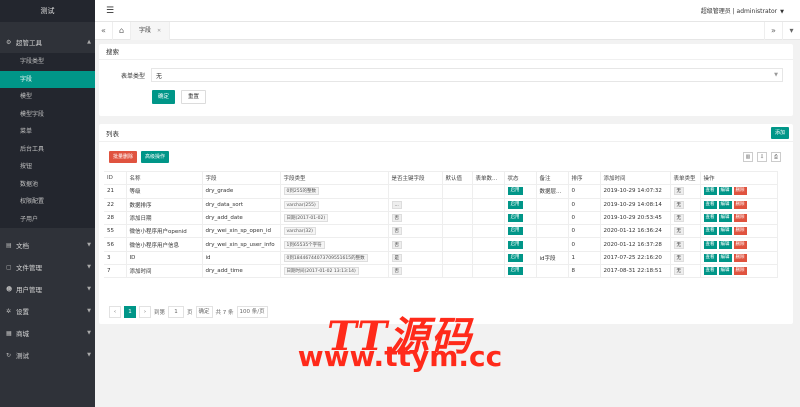 This screenshot has height=407, width=800. I want to click on reset-button: 重置, so click(194, 97).